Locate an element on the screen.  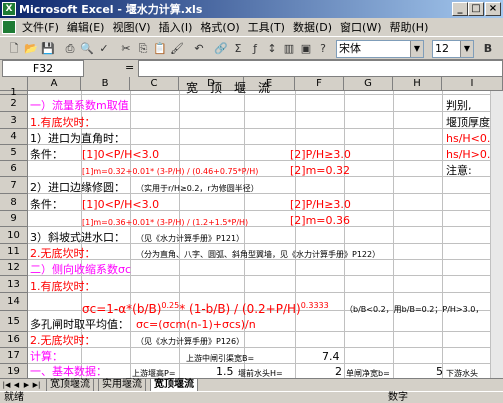
cell-r3-a: 一）流量系数m取值 is located at coordinates (79, 106).